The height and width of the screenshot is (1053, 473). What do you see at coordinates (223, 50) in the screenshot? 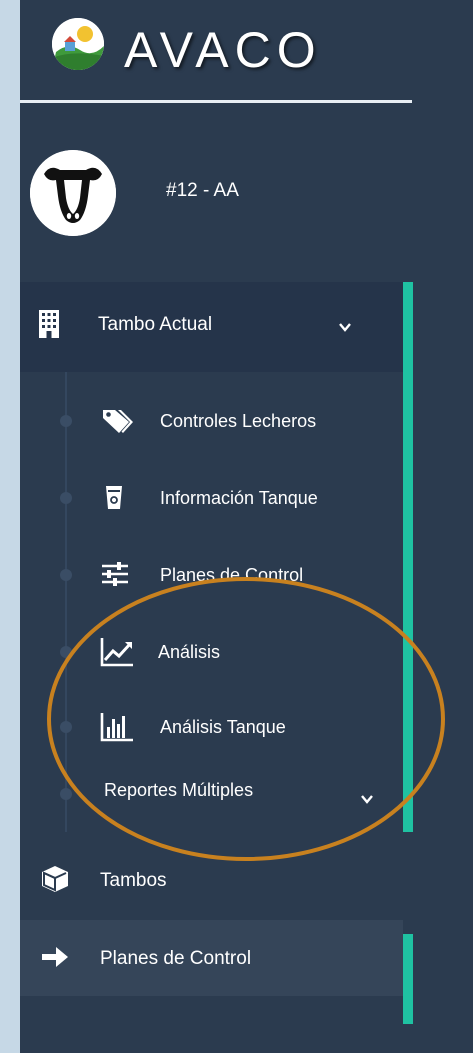
I see `brand-name: AVACO` at bounding box center [223, 50].